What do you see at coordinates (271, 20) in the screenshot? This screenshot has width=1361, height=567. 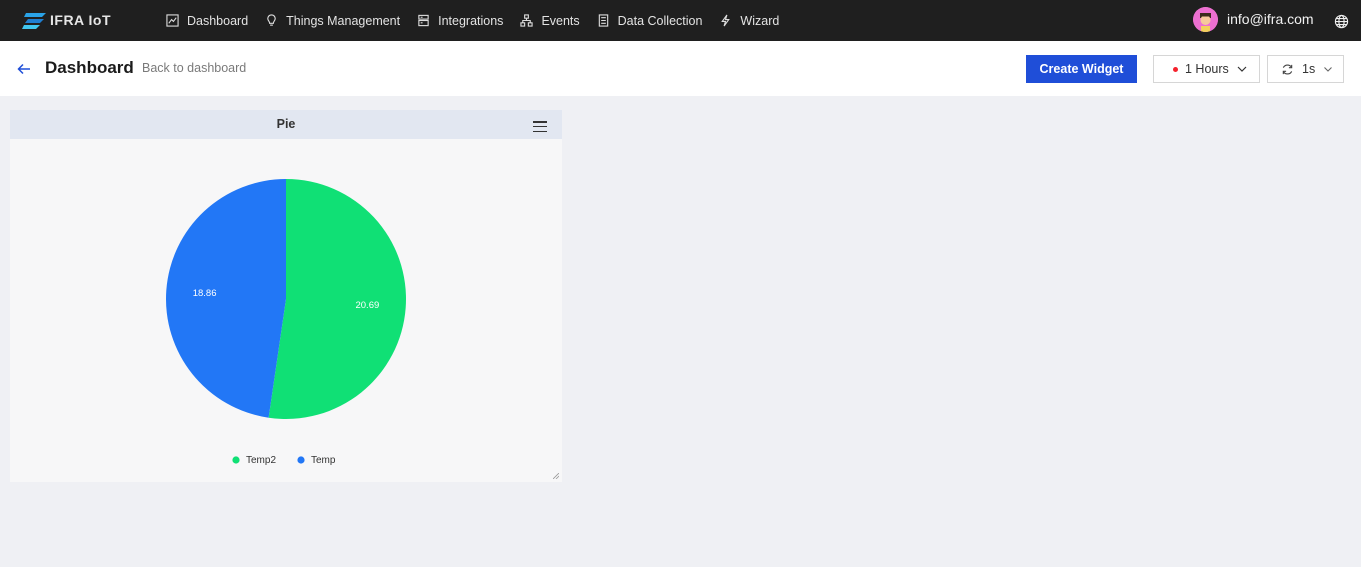 I see `lightbulb-icon` at bounding box center [271, 20].